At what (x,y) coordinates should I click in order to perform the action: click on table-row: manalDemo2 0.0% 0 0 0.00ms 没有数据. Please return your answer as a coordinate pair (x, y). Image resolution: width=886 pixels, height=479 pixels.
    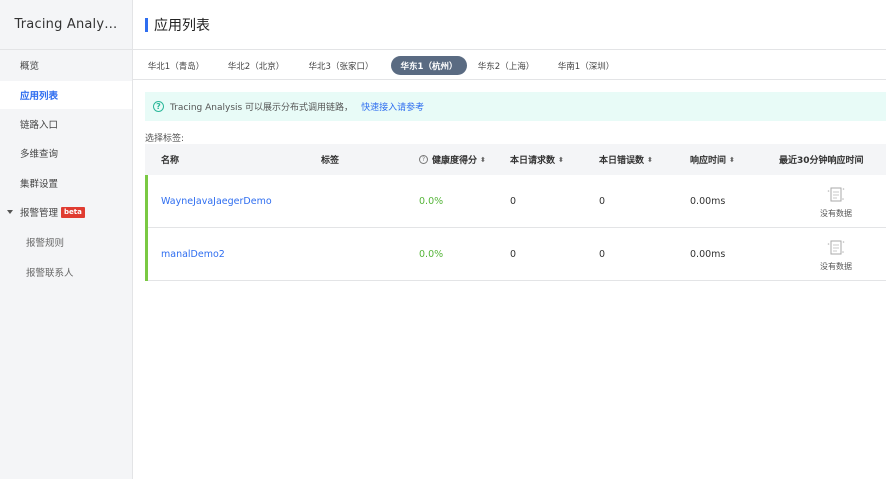
    Looking at the image, I should click on (515, 254).